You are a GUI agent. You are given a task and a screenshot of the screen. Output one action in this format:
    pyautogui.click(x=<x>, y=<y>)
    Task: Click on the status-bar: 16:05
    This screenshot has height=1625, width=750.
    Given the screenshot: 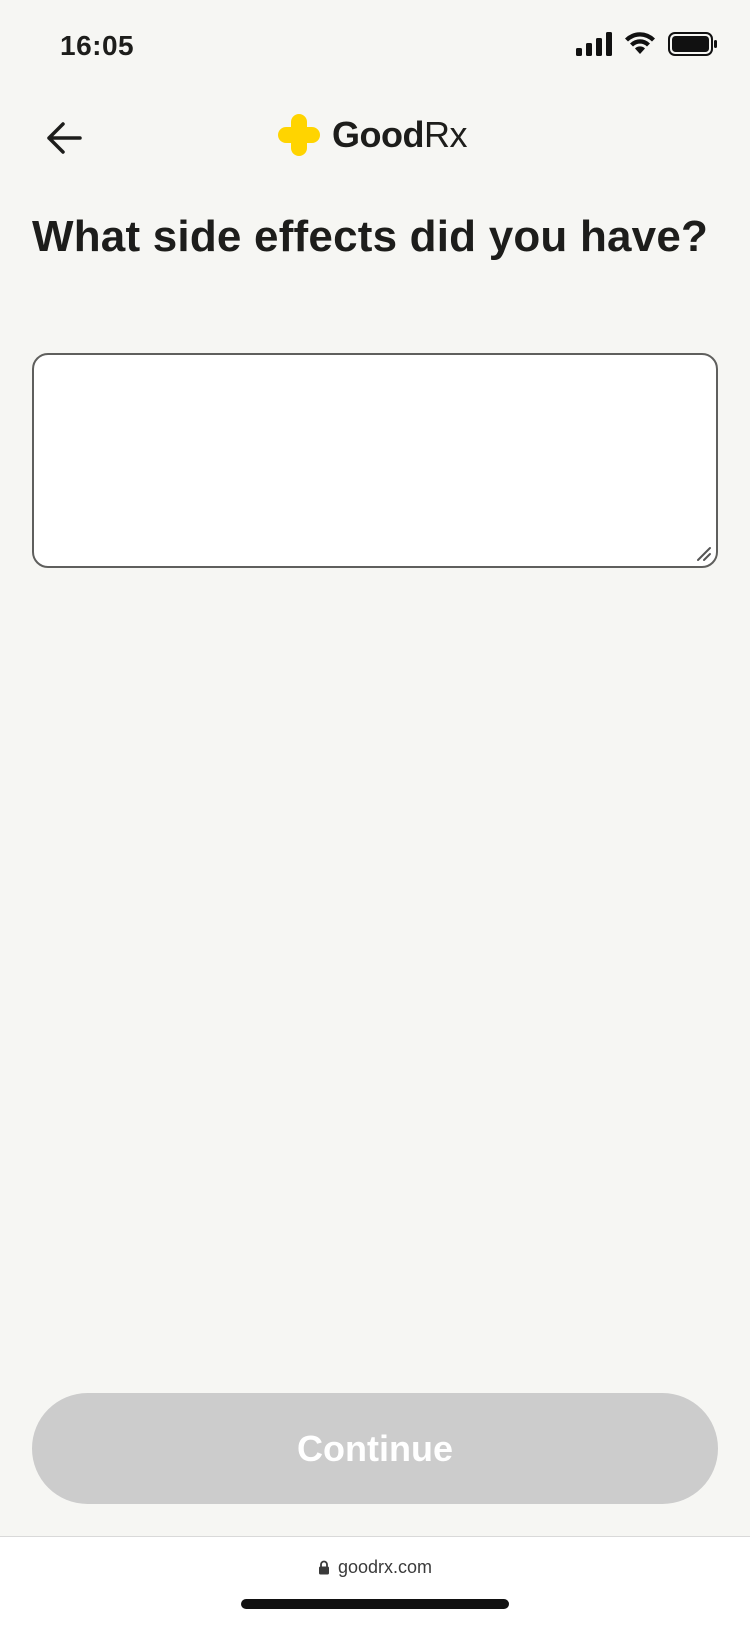 What is the action you would take?
    pyautogui.click(x=375, y=48)
    